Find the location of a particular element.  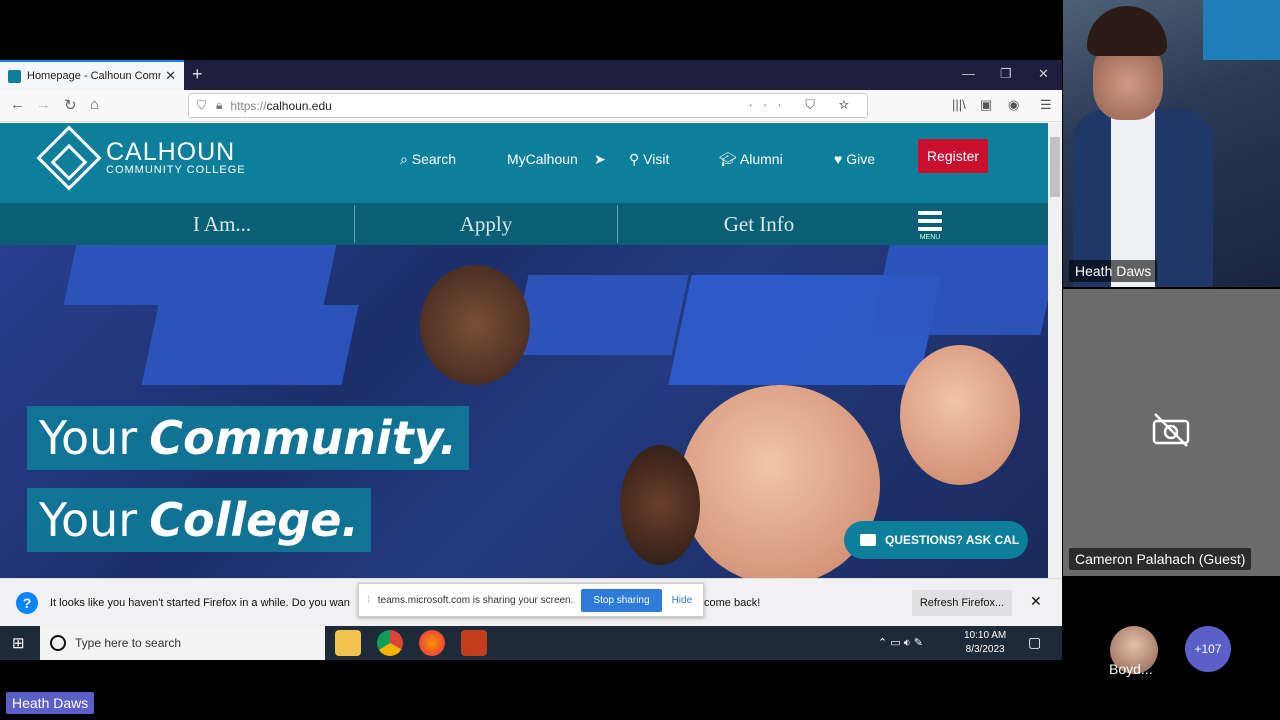

map-pin-icon: ⚲ is located at coordinates (634, 159).